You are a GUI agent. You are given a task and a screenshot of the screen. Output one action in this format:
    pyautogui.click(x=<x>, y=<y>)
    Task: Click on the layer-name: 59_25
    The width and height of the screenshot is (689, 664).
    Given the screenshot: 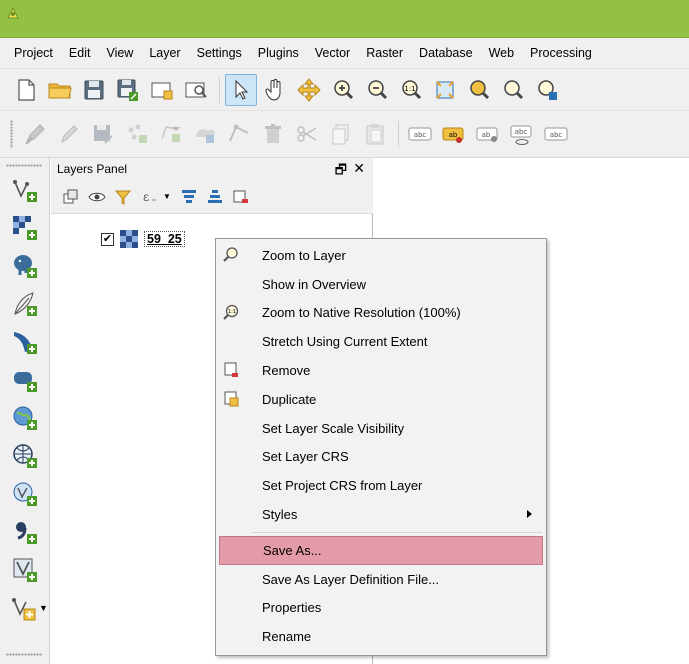 What is the action you would take?
    pyautogui.click(x=164, y=239)
    